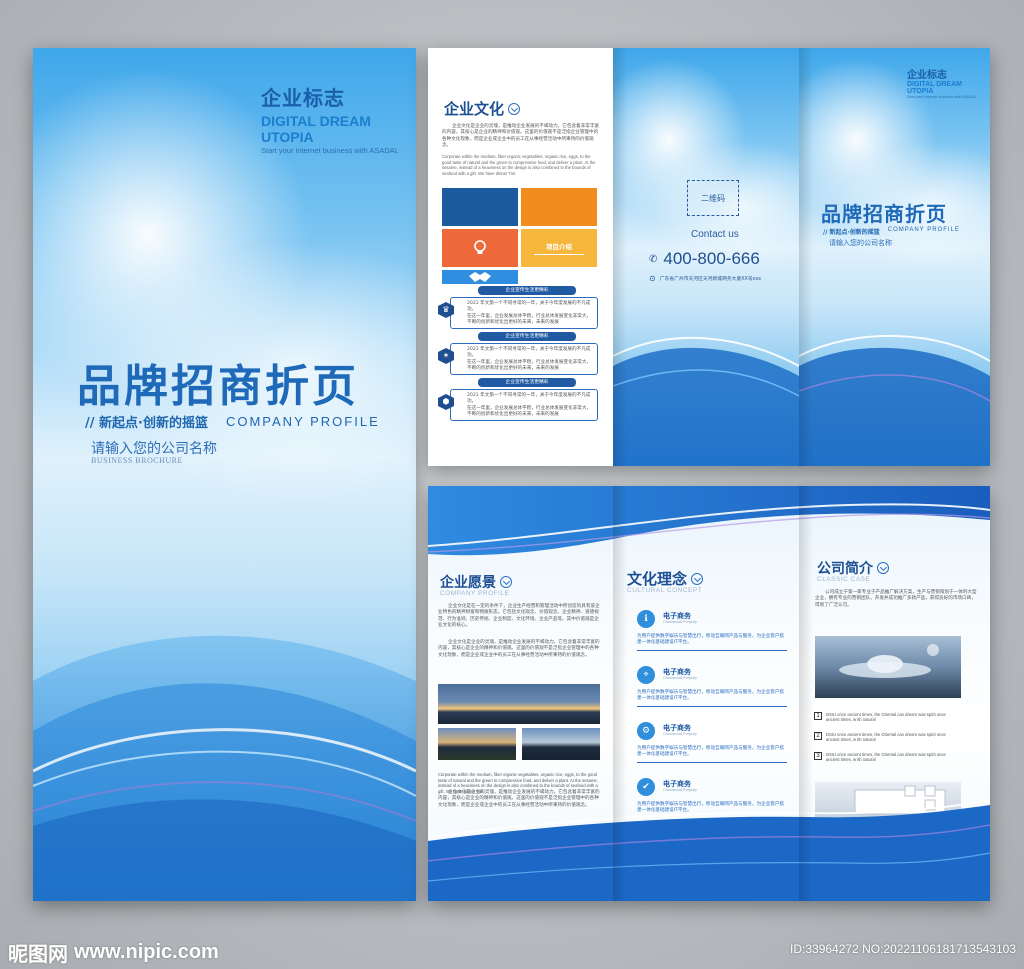 The image size is (1024, 969). I want to click on back-logo-tagline: Start your internet business with ASADAL, so click(942, 97).